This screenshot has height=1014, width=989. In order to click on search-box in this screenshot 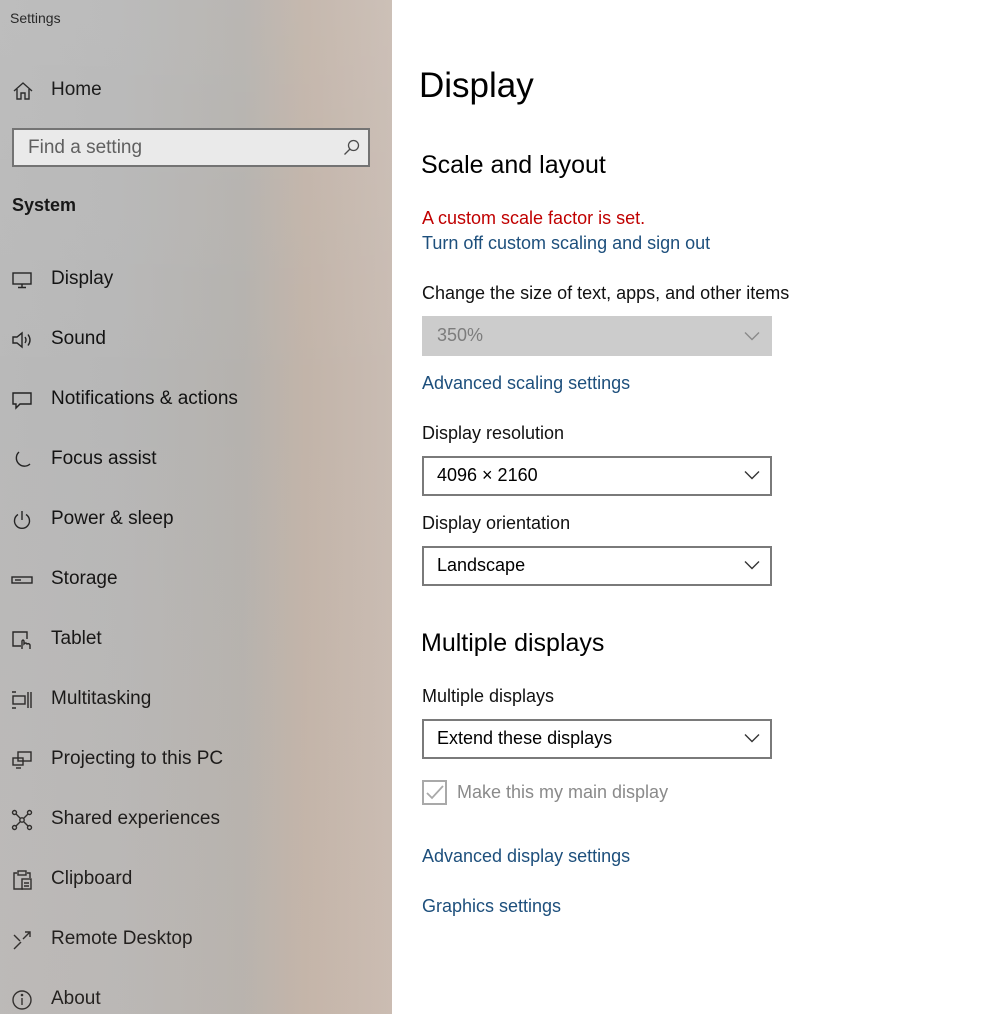, I will do `click(191, 147)`.